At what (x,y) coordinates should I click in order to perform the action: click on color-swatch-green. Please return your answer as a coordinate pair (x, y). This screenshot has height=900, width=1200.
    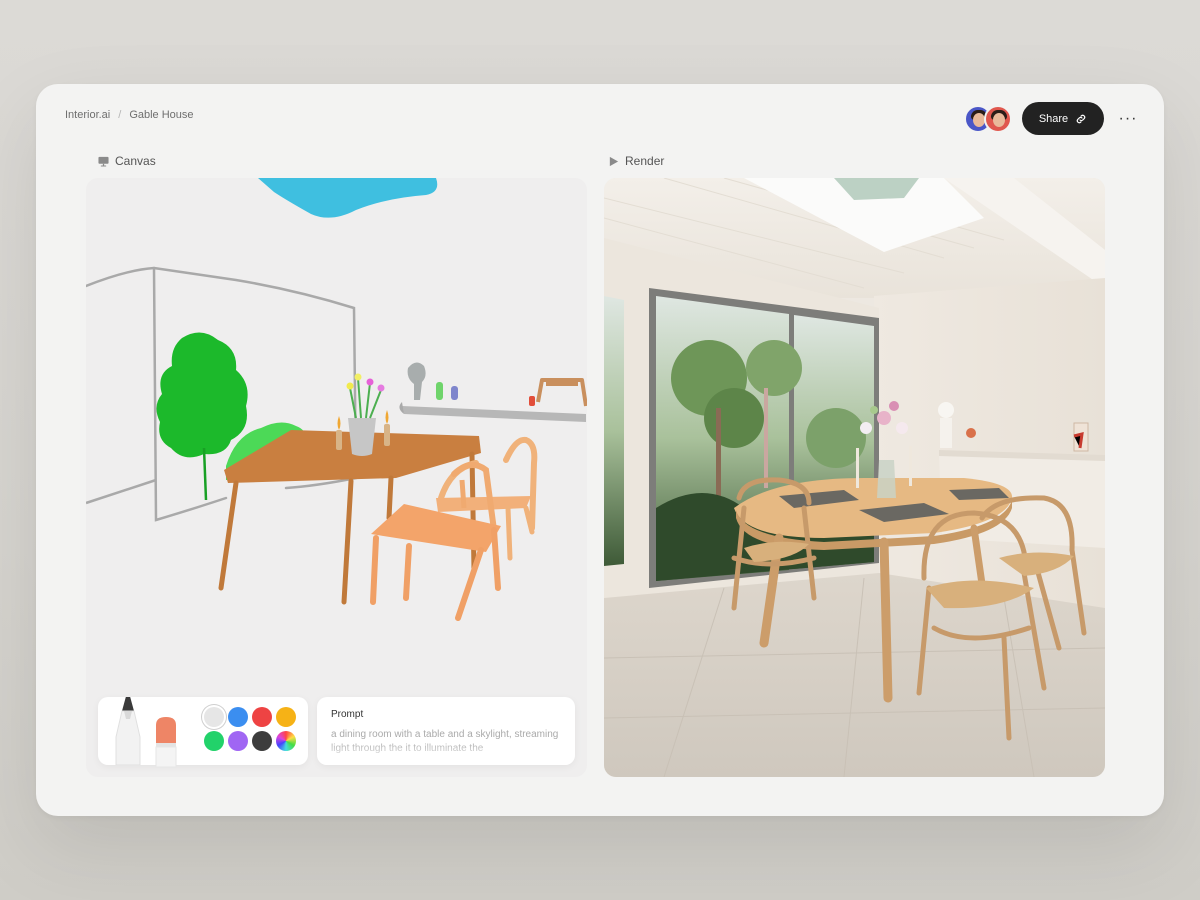
    Looking at the image, I should click on (214, 741).